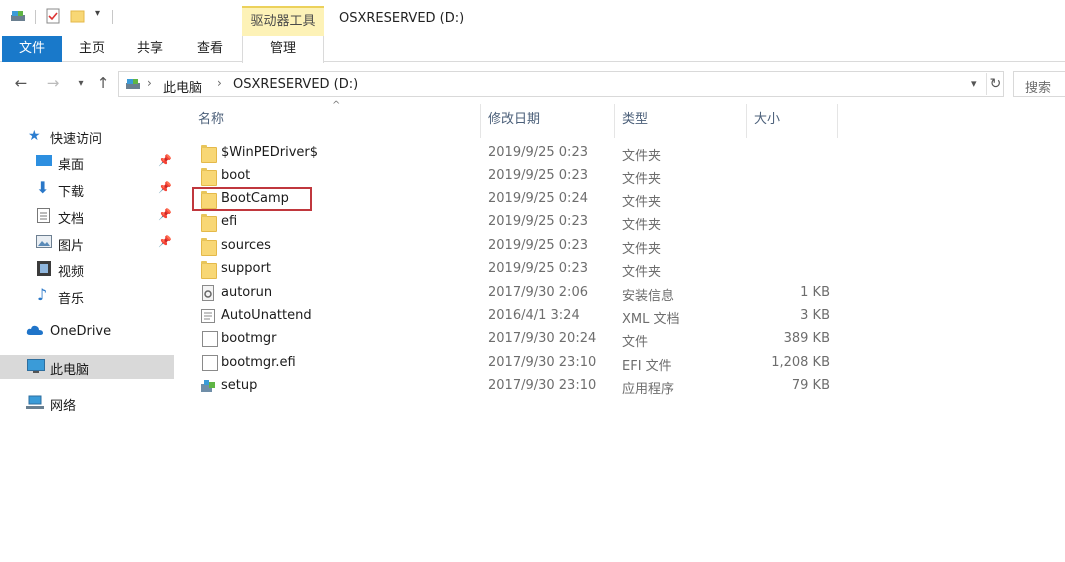  What do you see at coordinates (97, 13) in the screenshot?
I see `customize-toolbar-icon: ▾` at bounding box center [97, 13].